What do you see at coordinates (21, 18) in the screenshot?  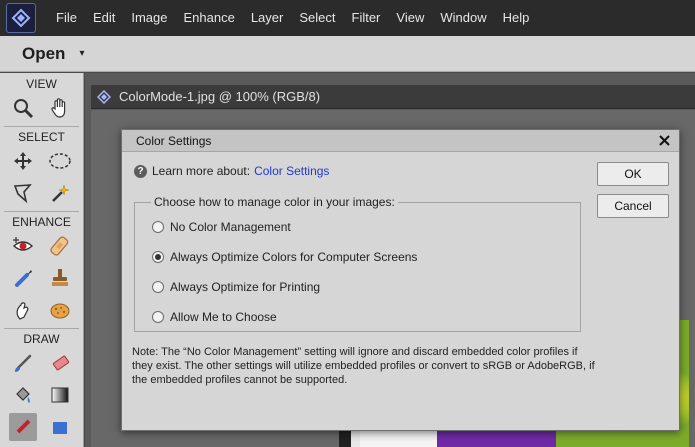 I see `app-logo-icon` at bounding box center [21, 18].